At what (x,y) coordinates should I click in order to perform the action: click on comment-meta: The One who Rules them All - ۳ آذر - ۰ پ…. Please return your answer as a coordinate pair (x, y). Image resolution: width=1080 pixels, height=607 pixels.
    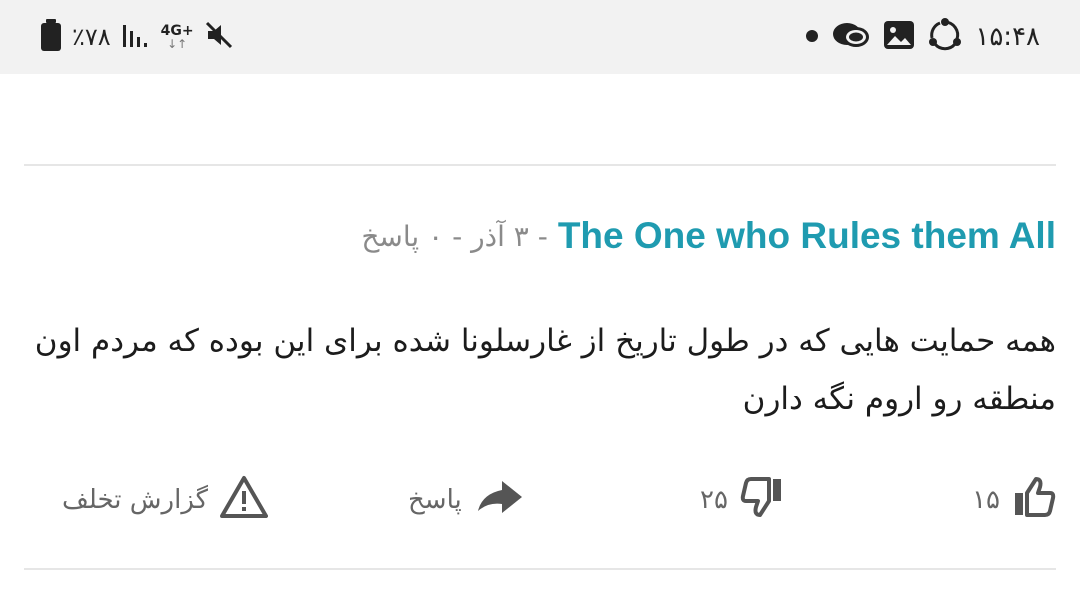
    Looking at the image, I should click on (708, 236).